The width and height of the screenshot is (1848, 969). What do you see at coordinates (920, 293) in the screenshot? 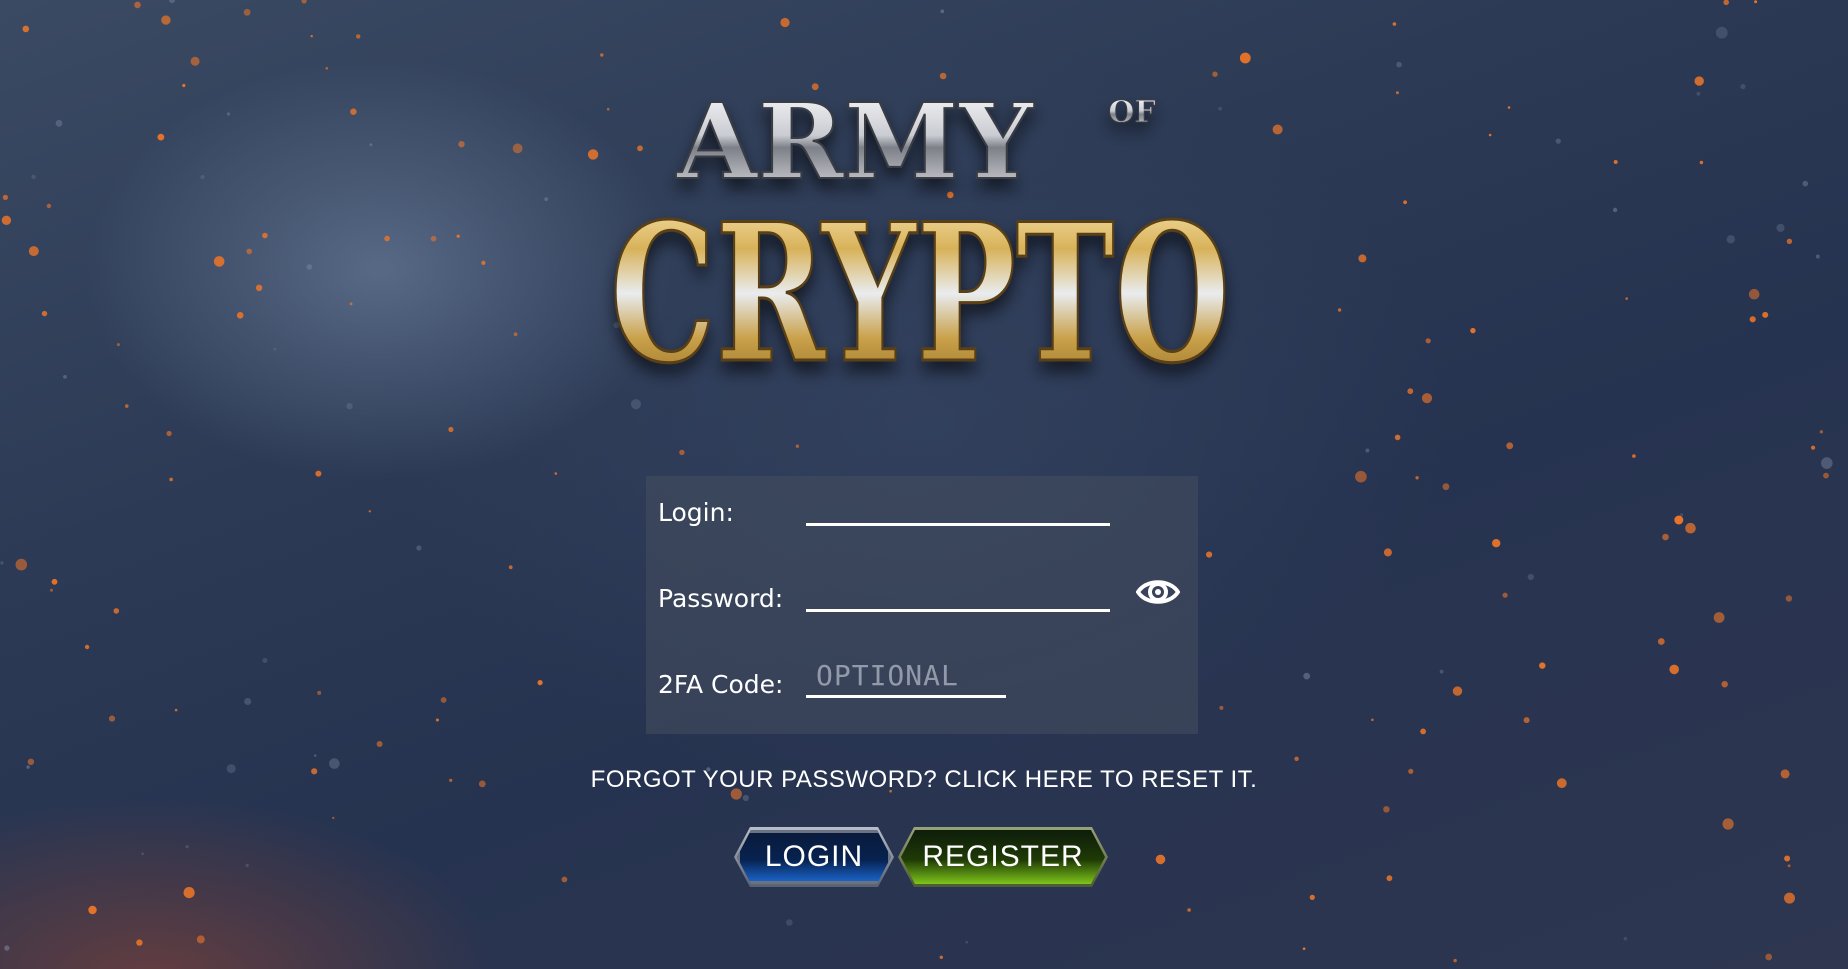
I see `logo-crypto-text: CRYPTO` at bounding box center [920, 293].